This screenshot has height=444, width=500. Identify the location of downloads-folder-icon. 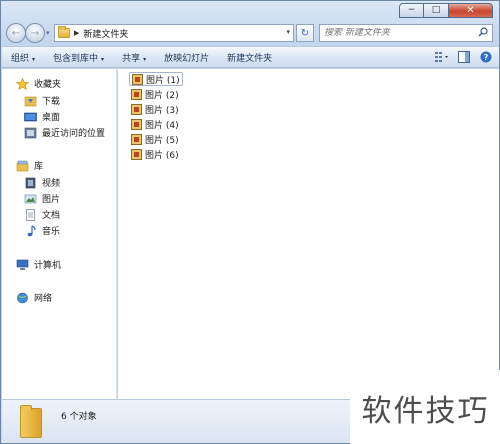
(30, 101).